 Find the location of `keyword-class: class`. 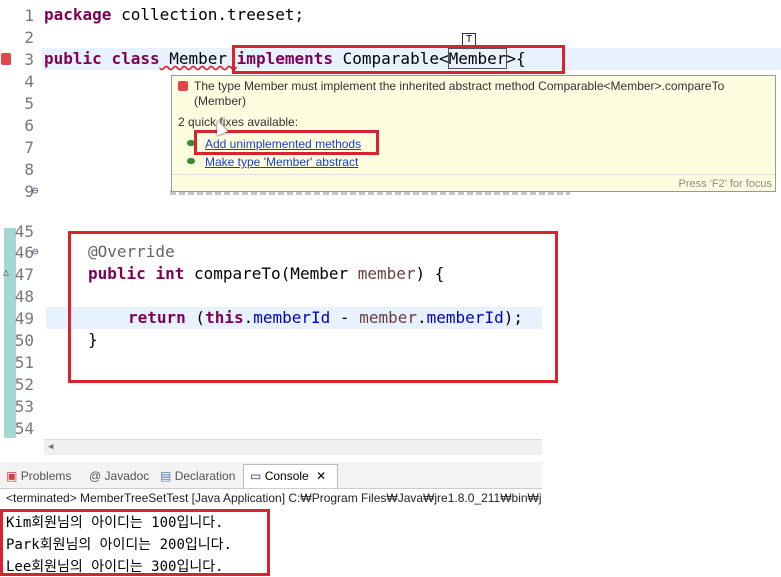

keyword-class: class is located at coordinates (135, 58).